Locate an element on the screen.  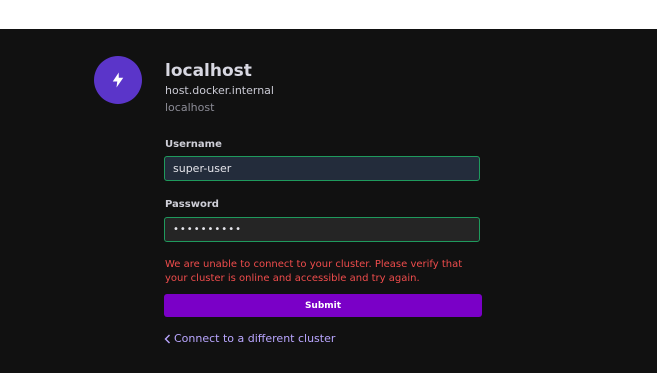
lightning-icon is located at coordinates (118, 80).